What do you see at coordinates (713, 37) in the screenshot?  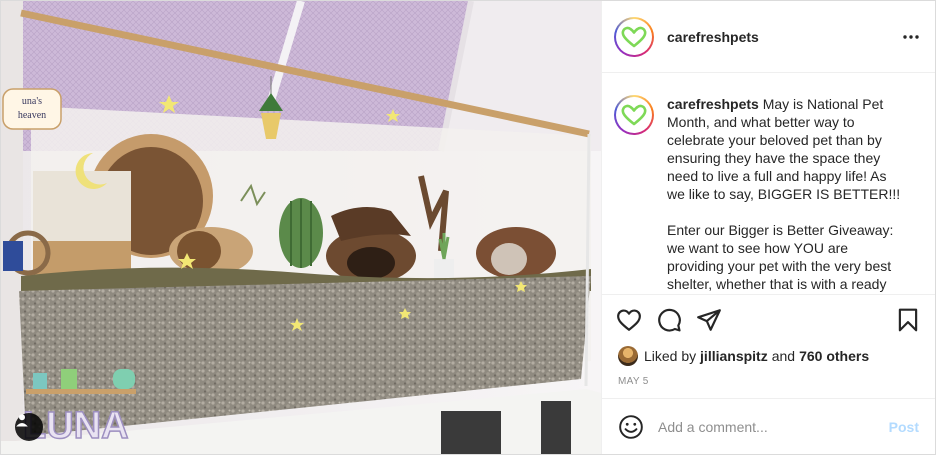 I see `author-username: carefreshpets` at bounding box center [713, 37].